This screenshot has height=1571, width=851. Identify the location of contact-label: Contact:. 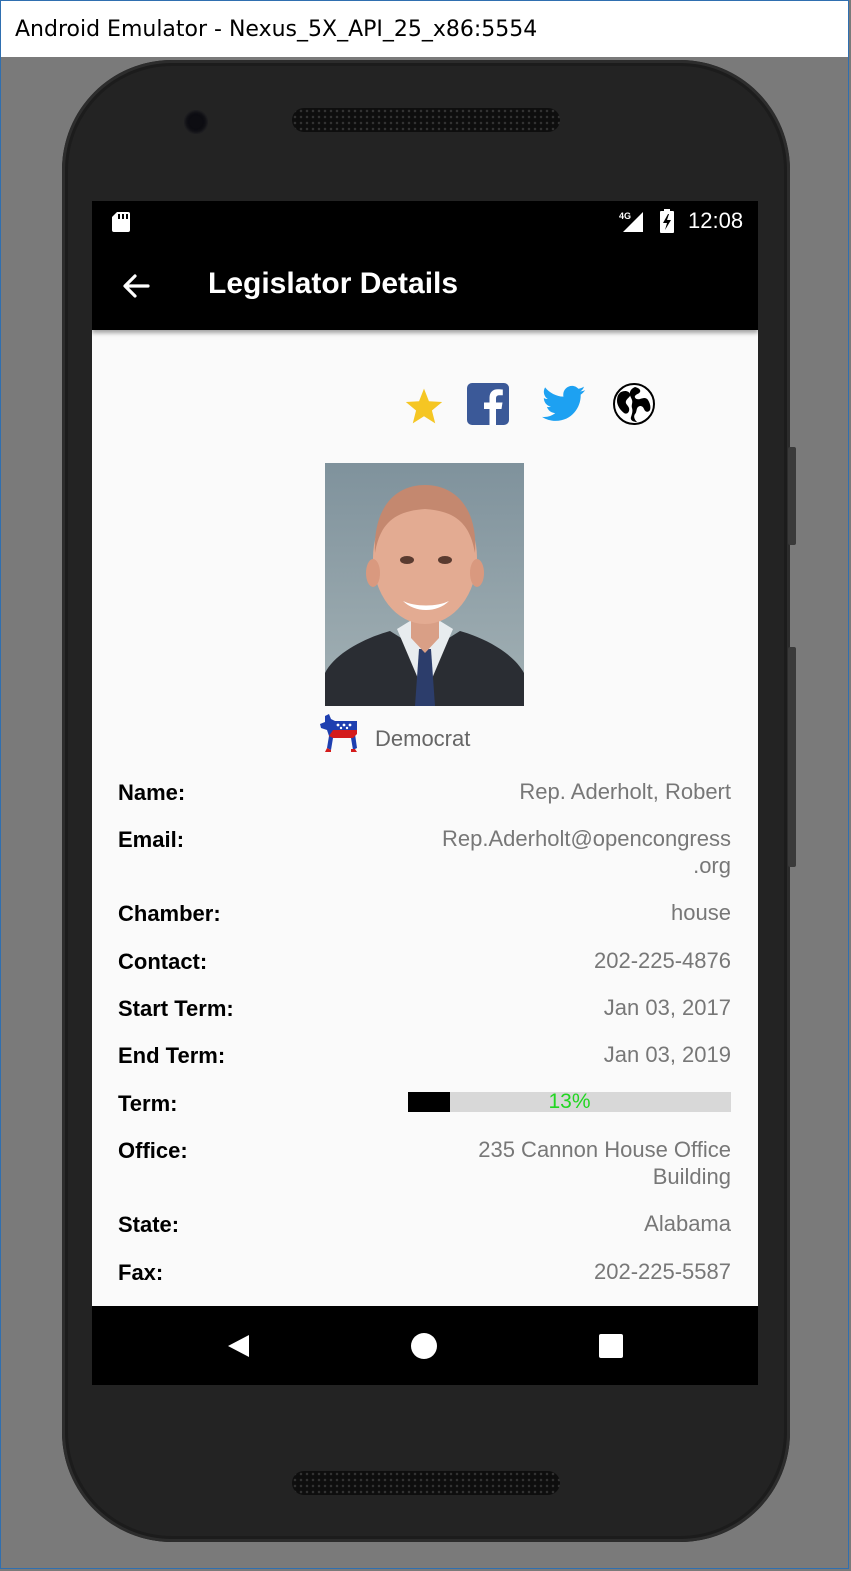
(163, 961).